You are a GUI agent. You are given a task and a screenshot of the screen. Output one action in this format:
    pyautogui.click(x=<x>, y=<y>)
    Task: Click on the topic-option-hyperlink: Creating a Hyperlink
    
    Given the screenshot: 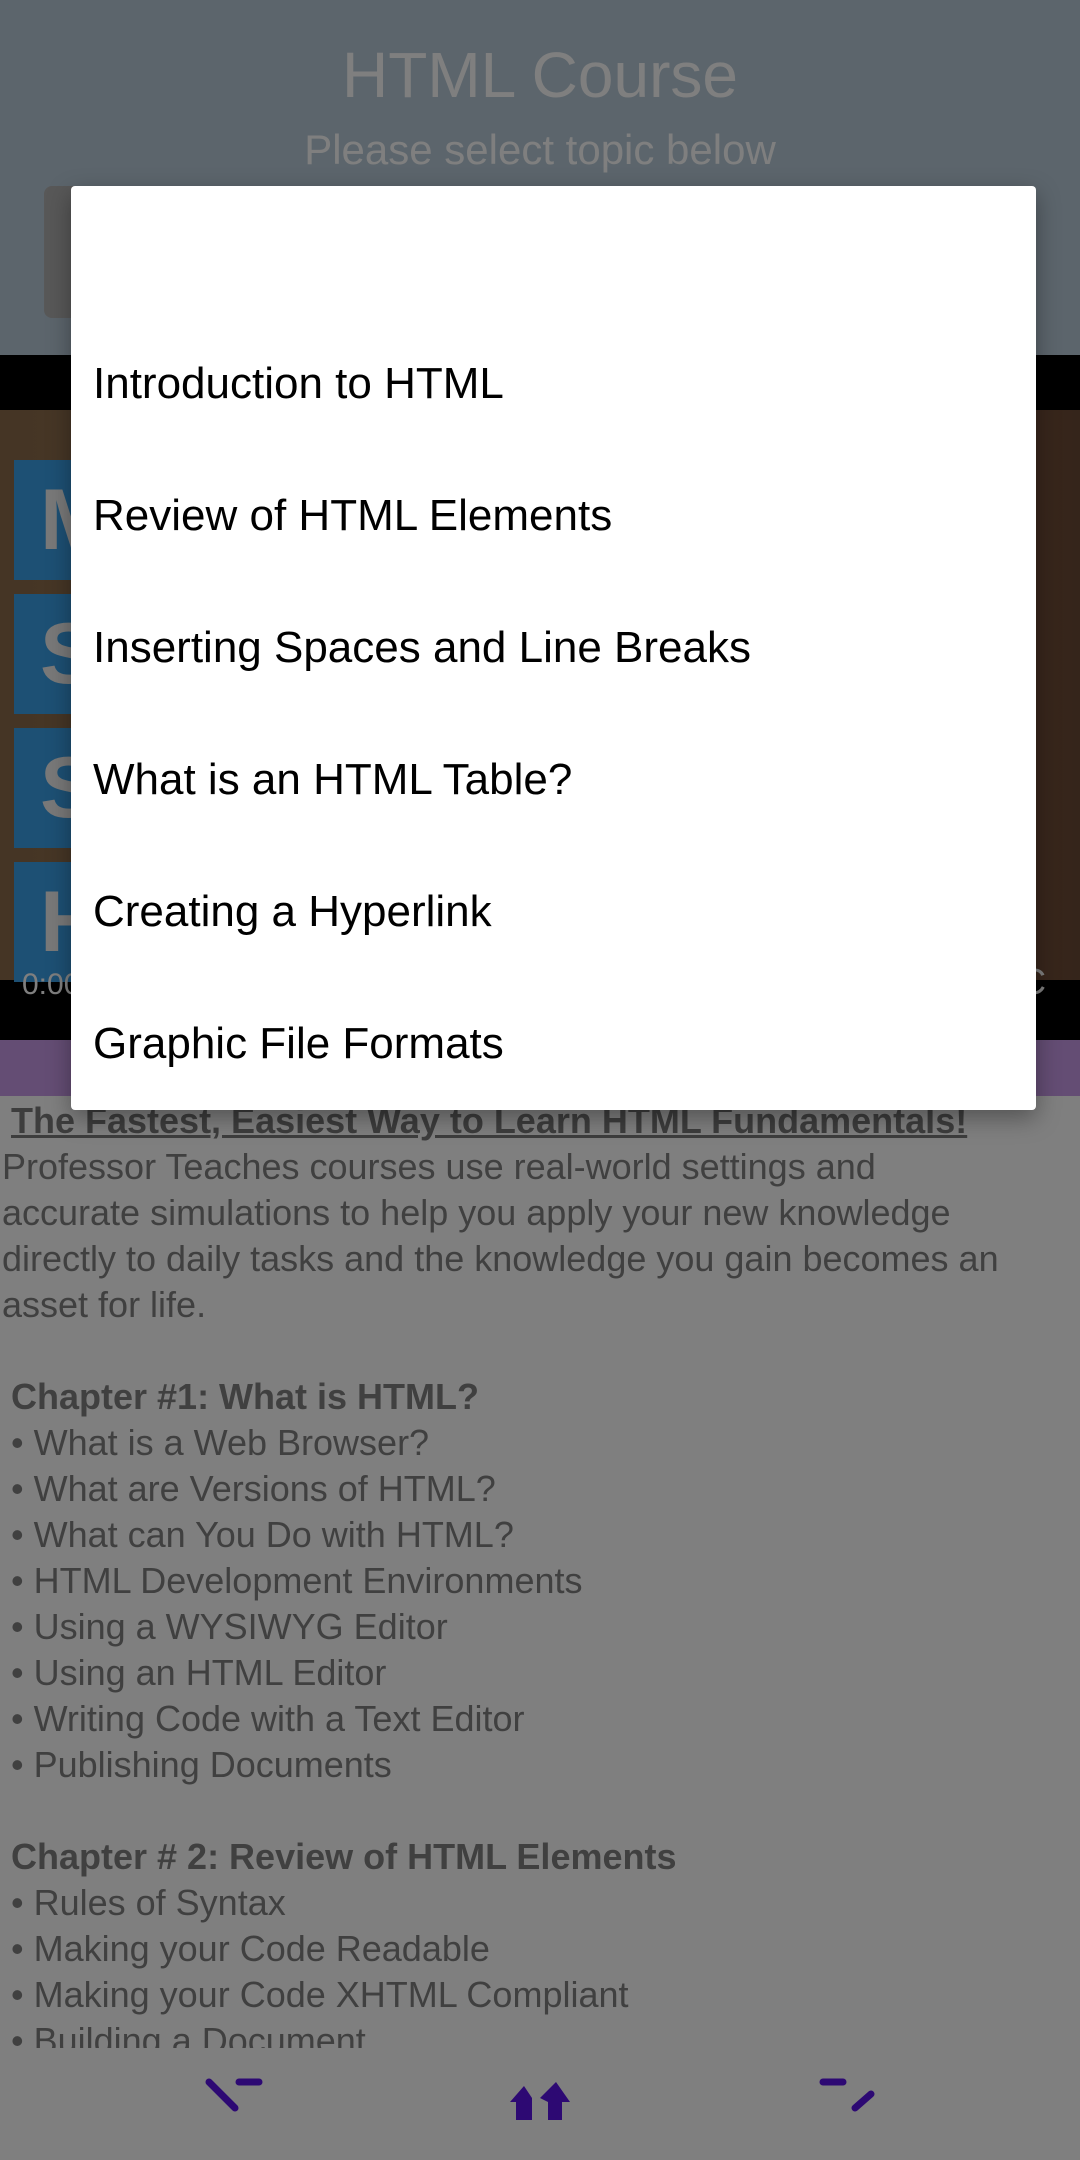 What is the action you would take?
    pyautogui.click(x=553, y=912)
    